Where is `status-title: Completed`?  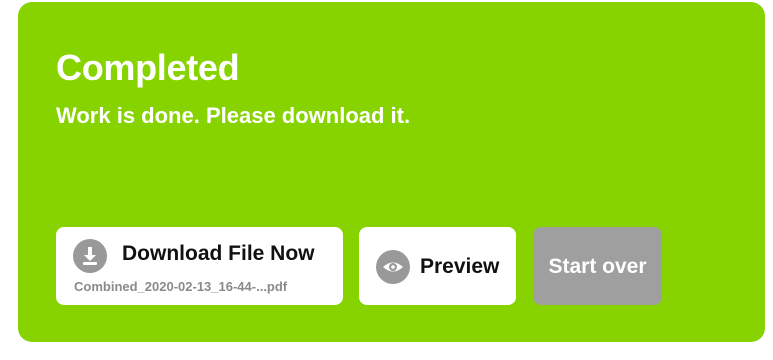 status-title: Completed is located at coordinates (148, 67).